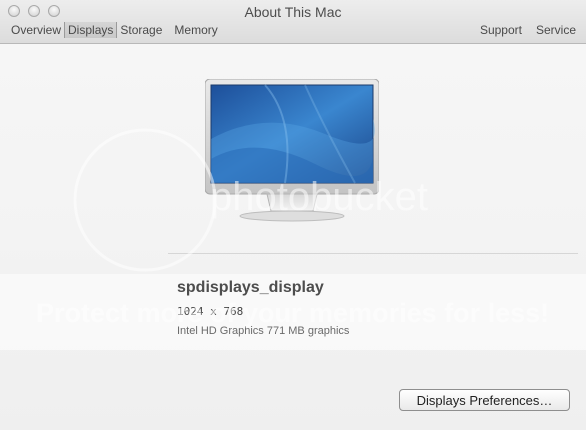 The image size is (586, 430). What do you see at coordinates (91, 30) in the screenshot?
I see `tab-displays: Displays` at bounding box center [91, 30].